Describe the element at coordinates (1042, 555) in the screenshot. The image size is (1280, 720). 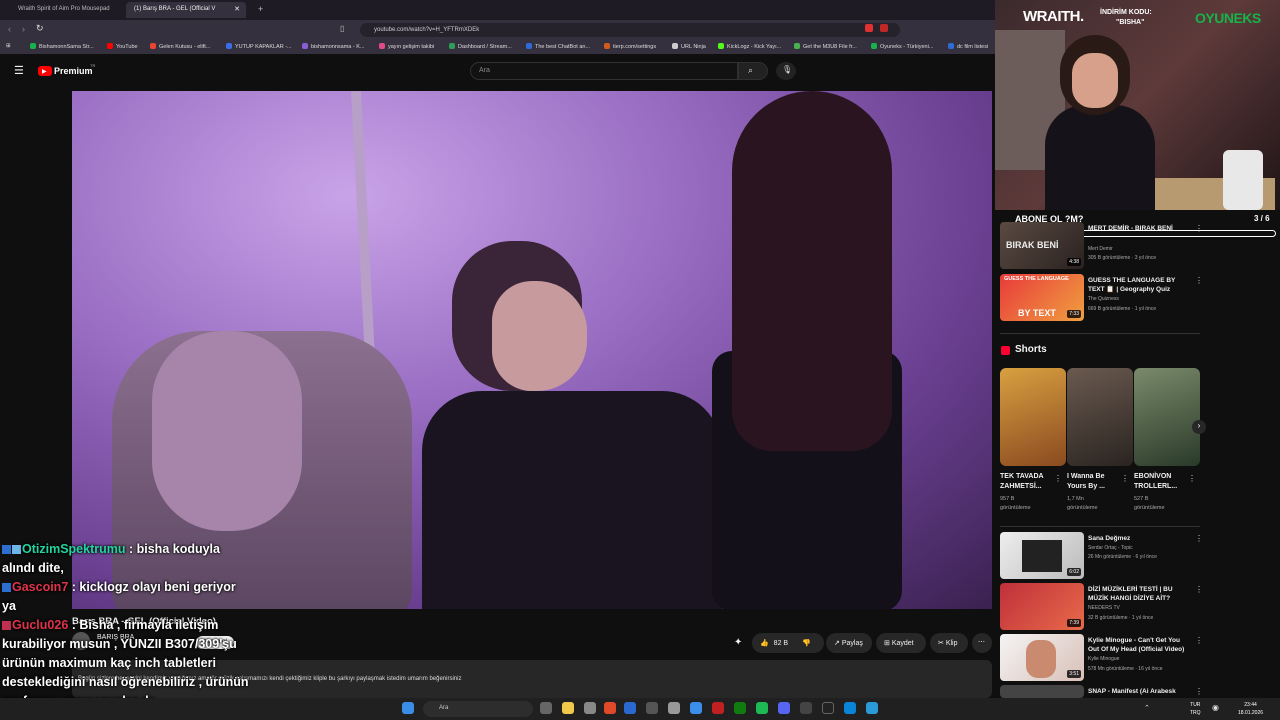
I see `video-thumbnail: 6:02` at that location.